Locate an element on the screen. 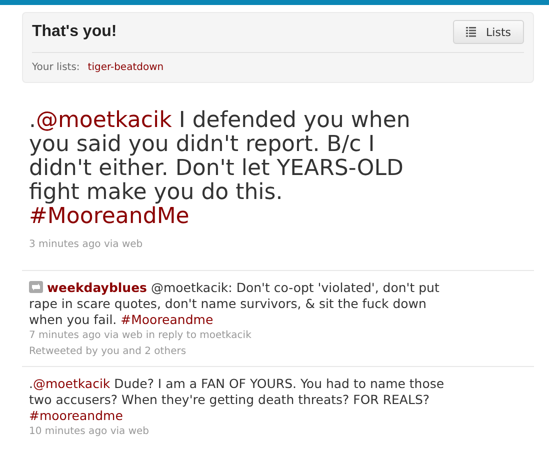 This screenshot has height=474, width=549. list-link: tiger-beatdown is located at coordinates (126, 67).